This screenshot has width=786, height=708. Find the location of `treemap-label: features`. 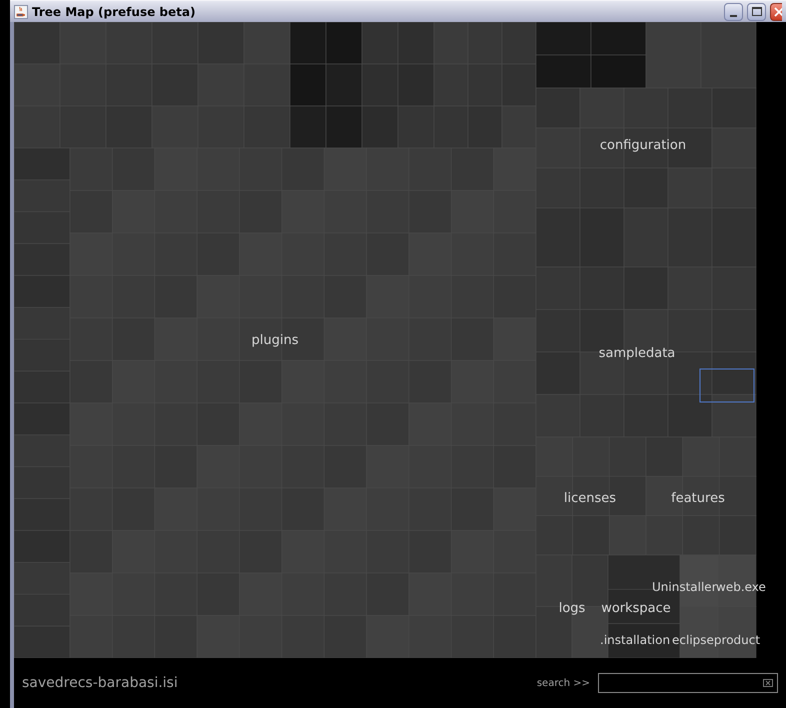

treemap-label: features is located at coordinates (698, 498).